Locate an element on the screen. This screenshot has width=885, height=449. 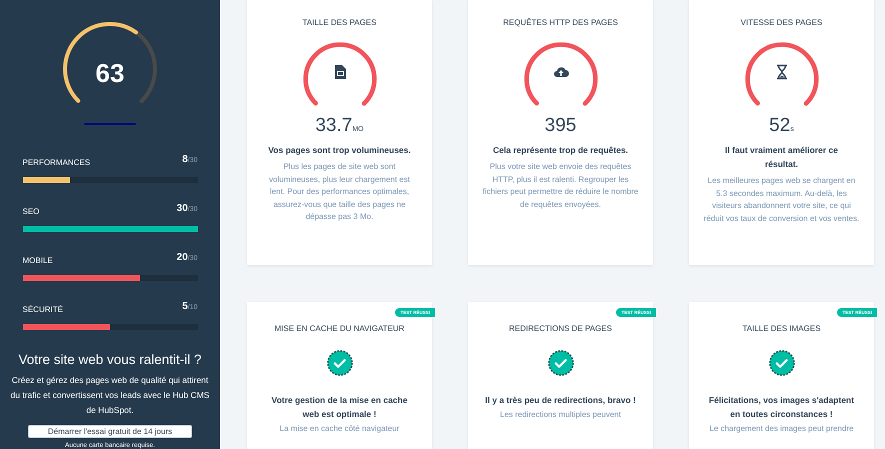
card-title: TAILLE DES PAGES is located at coordinates (339, 22).